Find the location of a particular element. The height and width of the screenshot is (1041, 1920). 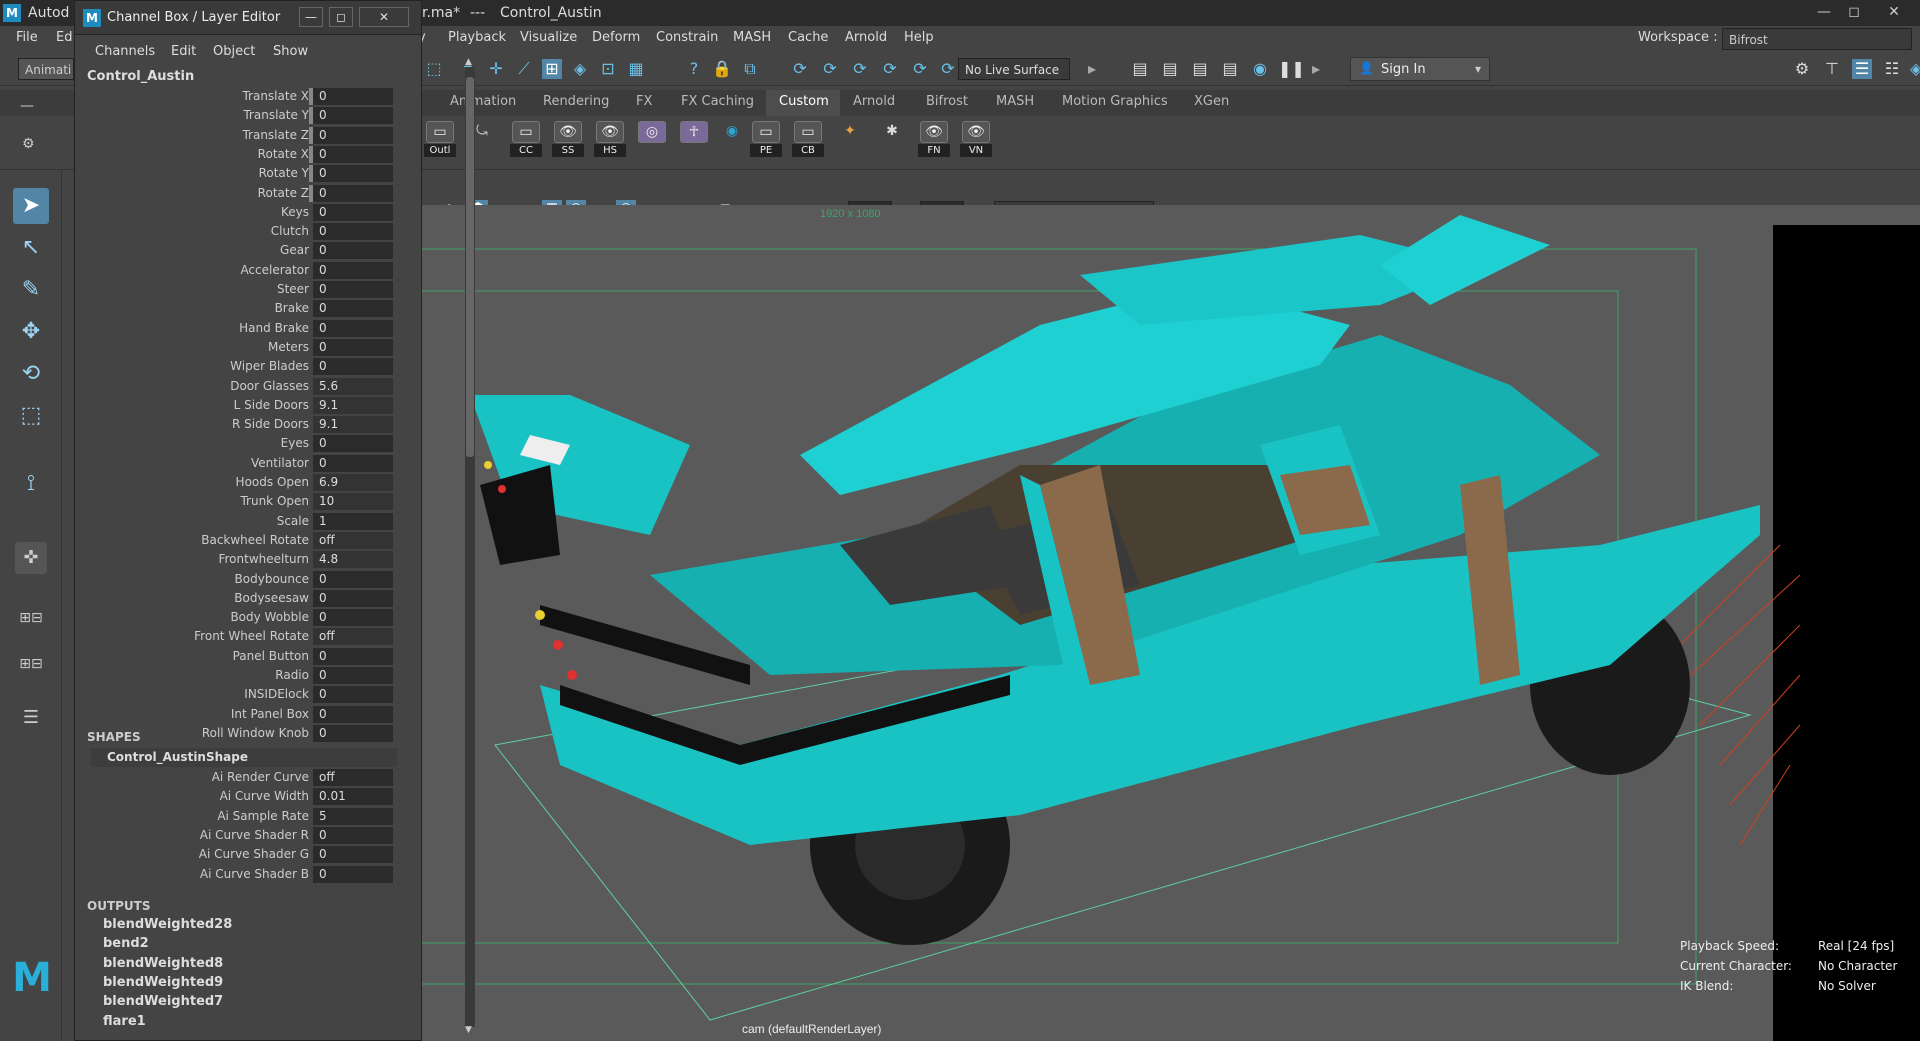

shape-channel-row: Ai Curve Shader R 0 is located at coordinates (241, 835).